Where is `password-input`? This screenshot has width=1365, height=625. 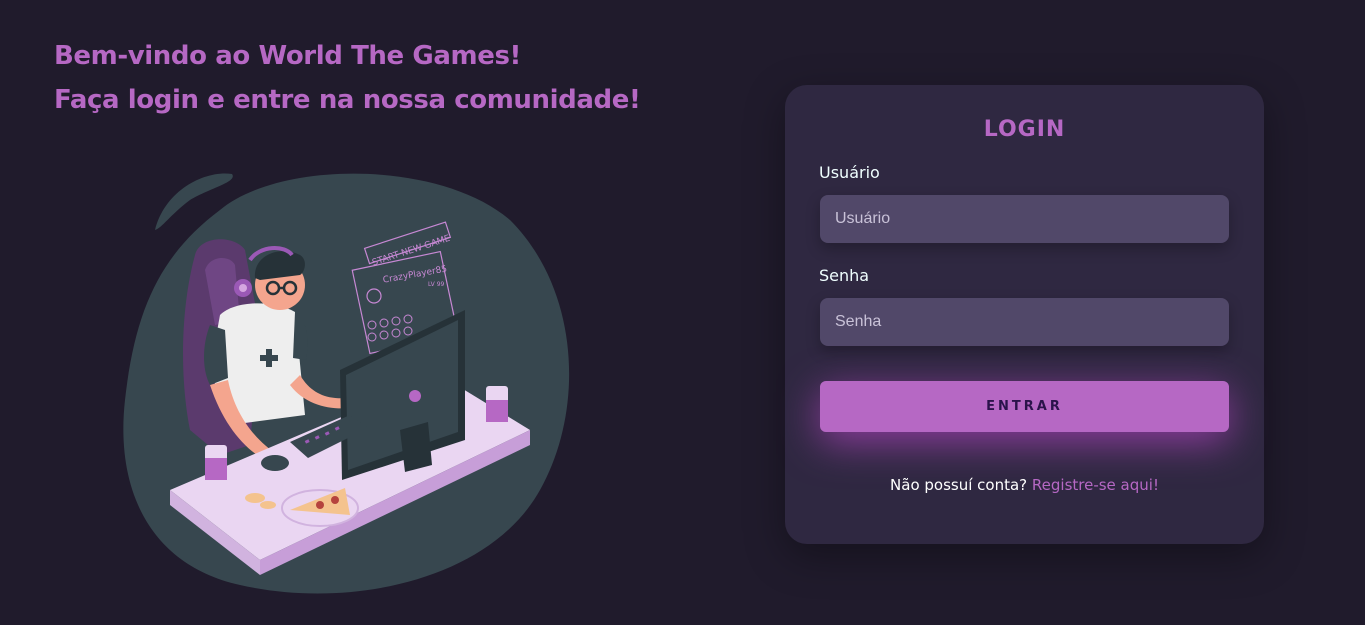 password-input is located at coordinates (1024, 322).